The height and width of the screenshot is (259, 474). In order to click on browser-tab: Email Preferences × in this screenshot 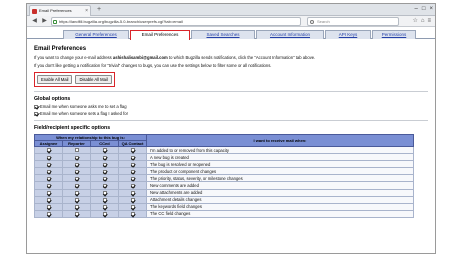, I will do `click(60, 10)`.